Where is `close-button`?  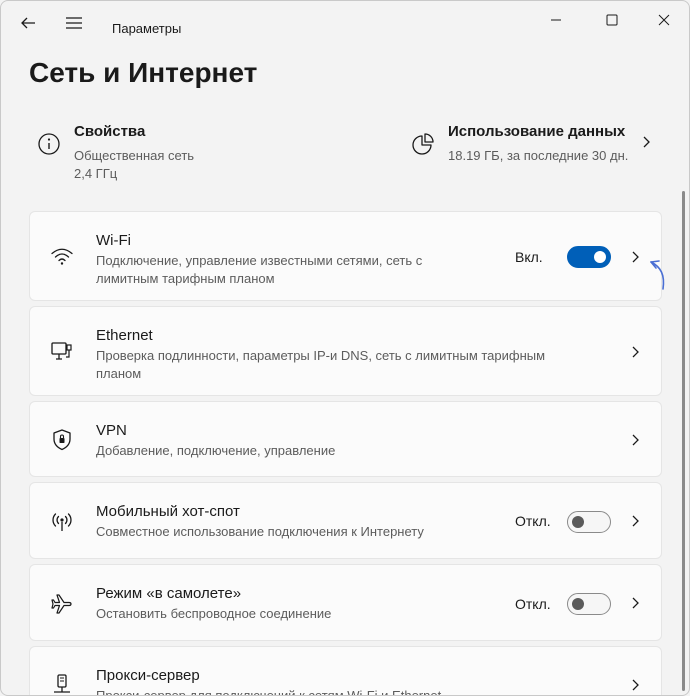
close-button is located at coordinates (664, 20).